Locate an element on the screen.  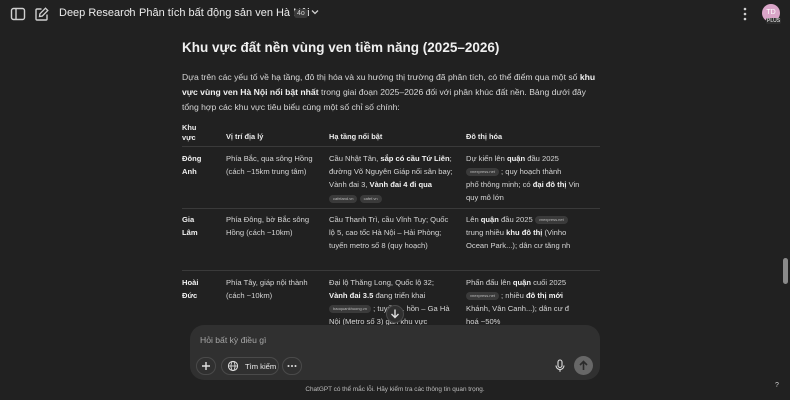
source-chip: cafeland.vn is located at coordinates (343, 199).